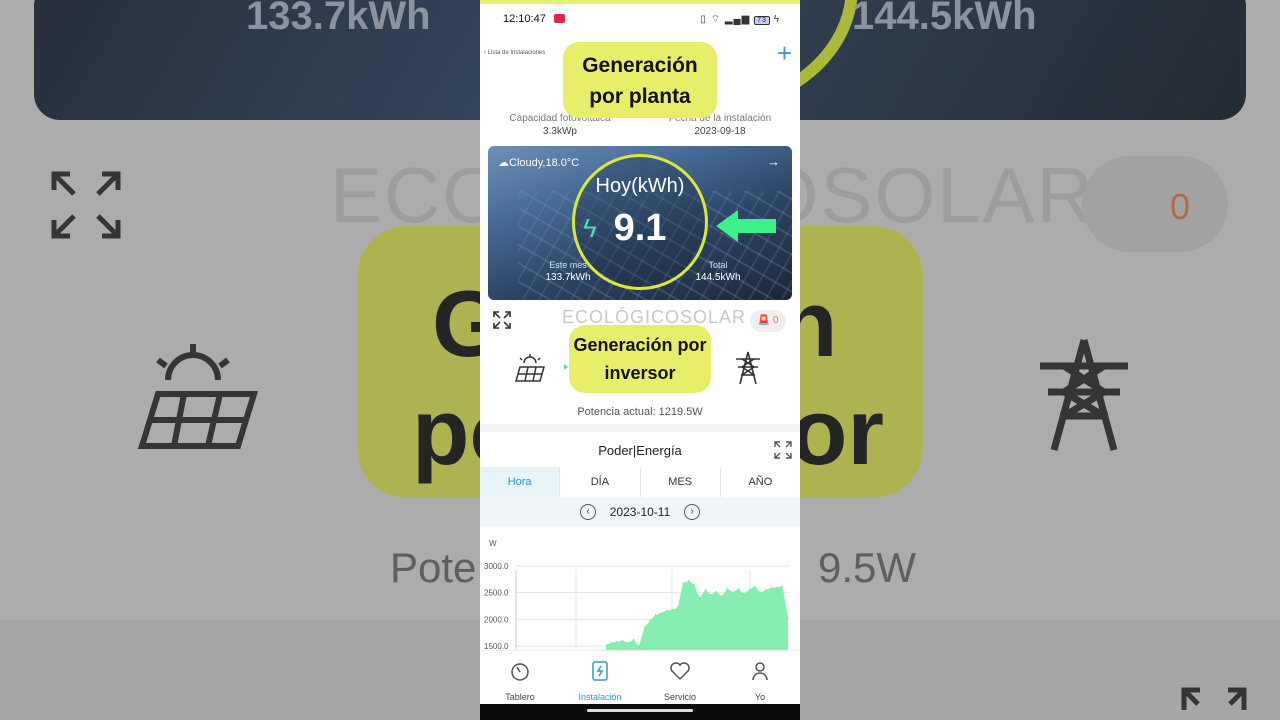 The width and height of the screenshot is (1280, 720). What do you see at coordinates (680, 482) in the screenshot?
I see `tab-mes: MES` at bounding box center [680, 482].